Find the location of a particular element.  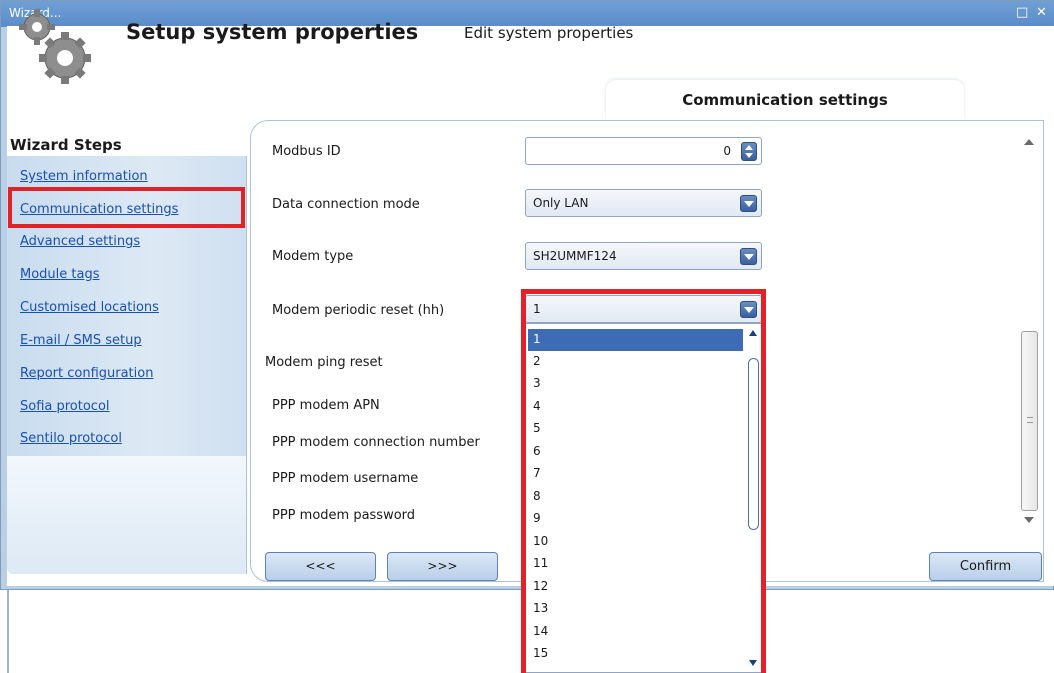

modem-ping-reset-label: Modem ping reset is located at coordinates (324, 362).